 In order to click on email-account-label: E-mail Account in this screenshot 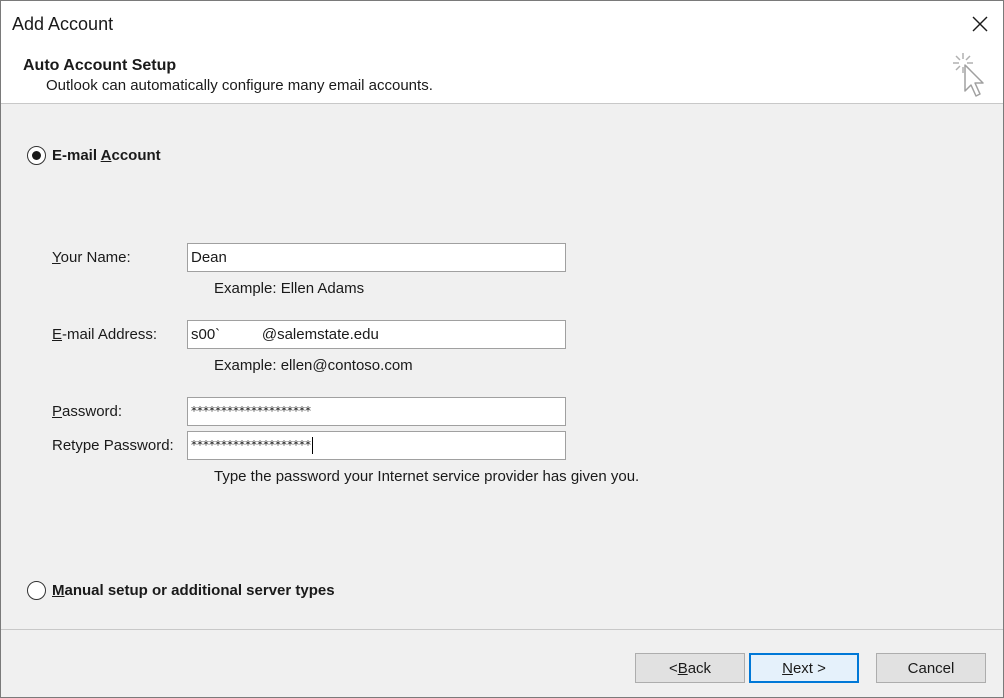, I will do `click(106, 155)`.